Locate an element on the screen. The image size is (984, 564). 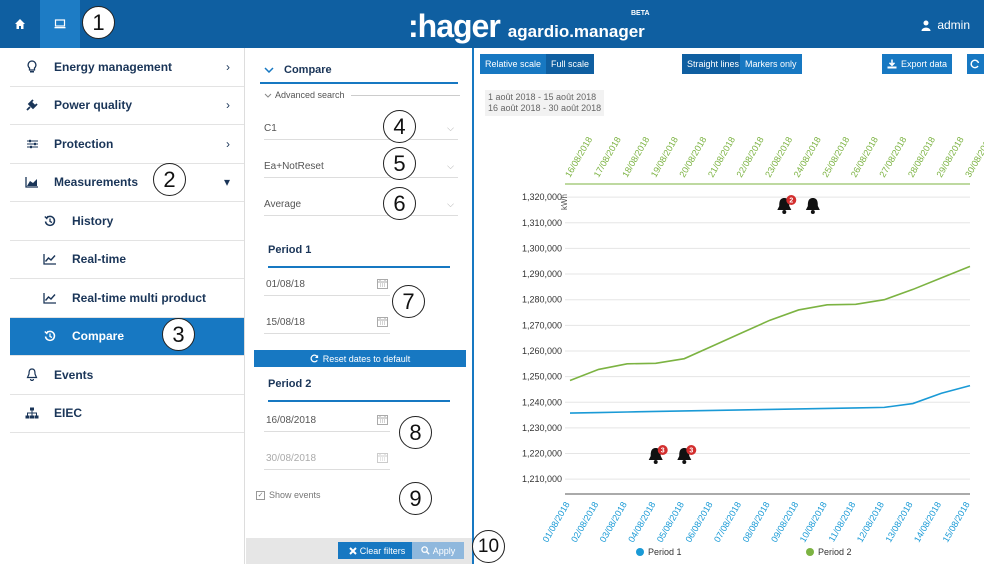
monitor-icon is located at coordinates (60, 24).